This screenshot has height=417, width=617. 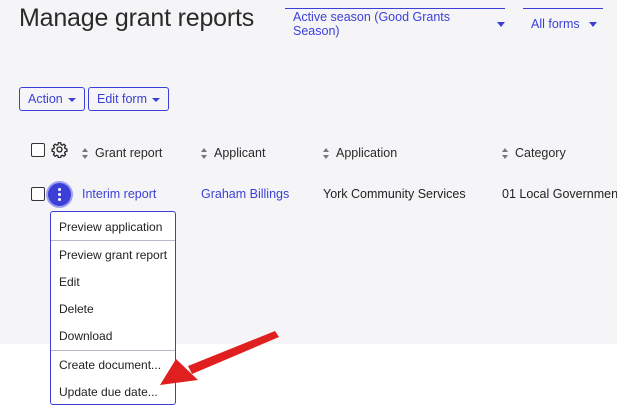 I want to click on column-header-label: Grant report, so click(x=129, y=153).